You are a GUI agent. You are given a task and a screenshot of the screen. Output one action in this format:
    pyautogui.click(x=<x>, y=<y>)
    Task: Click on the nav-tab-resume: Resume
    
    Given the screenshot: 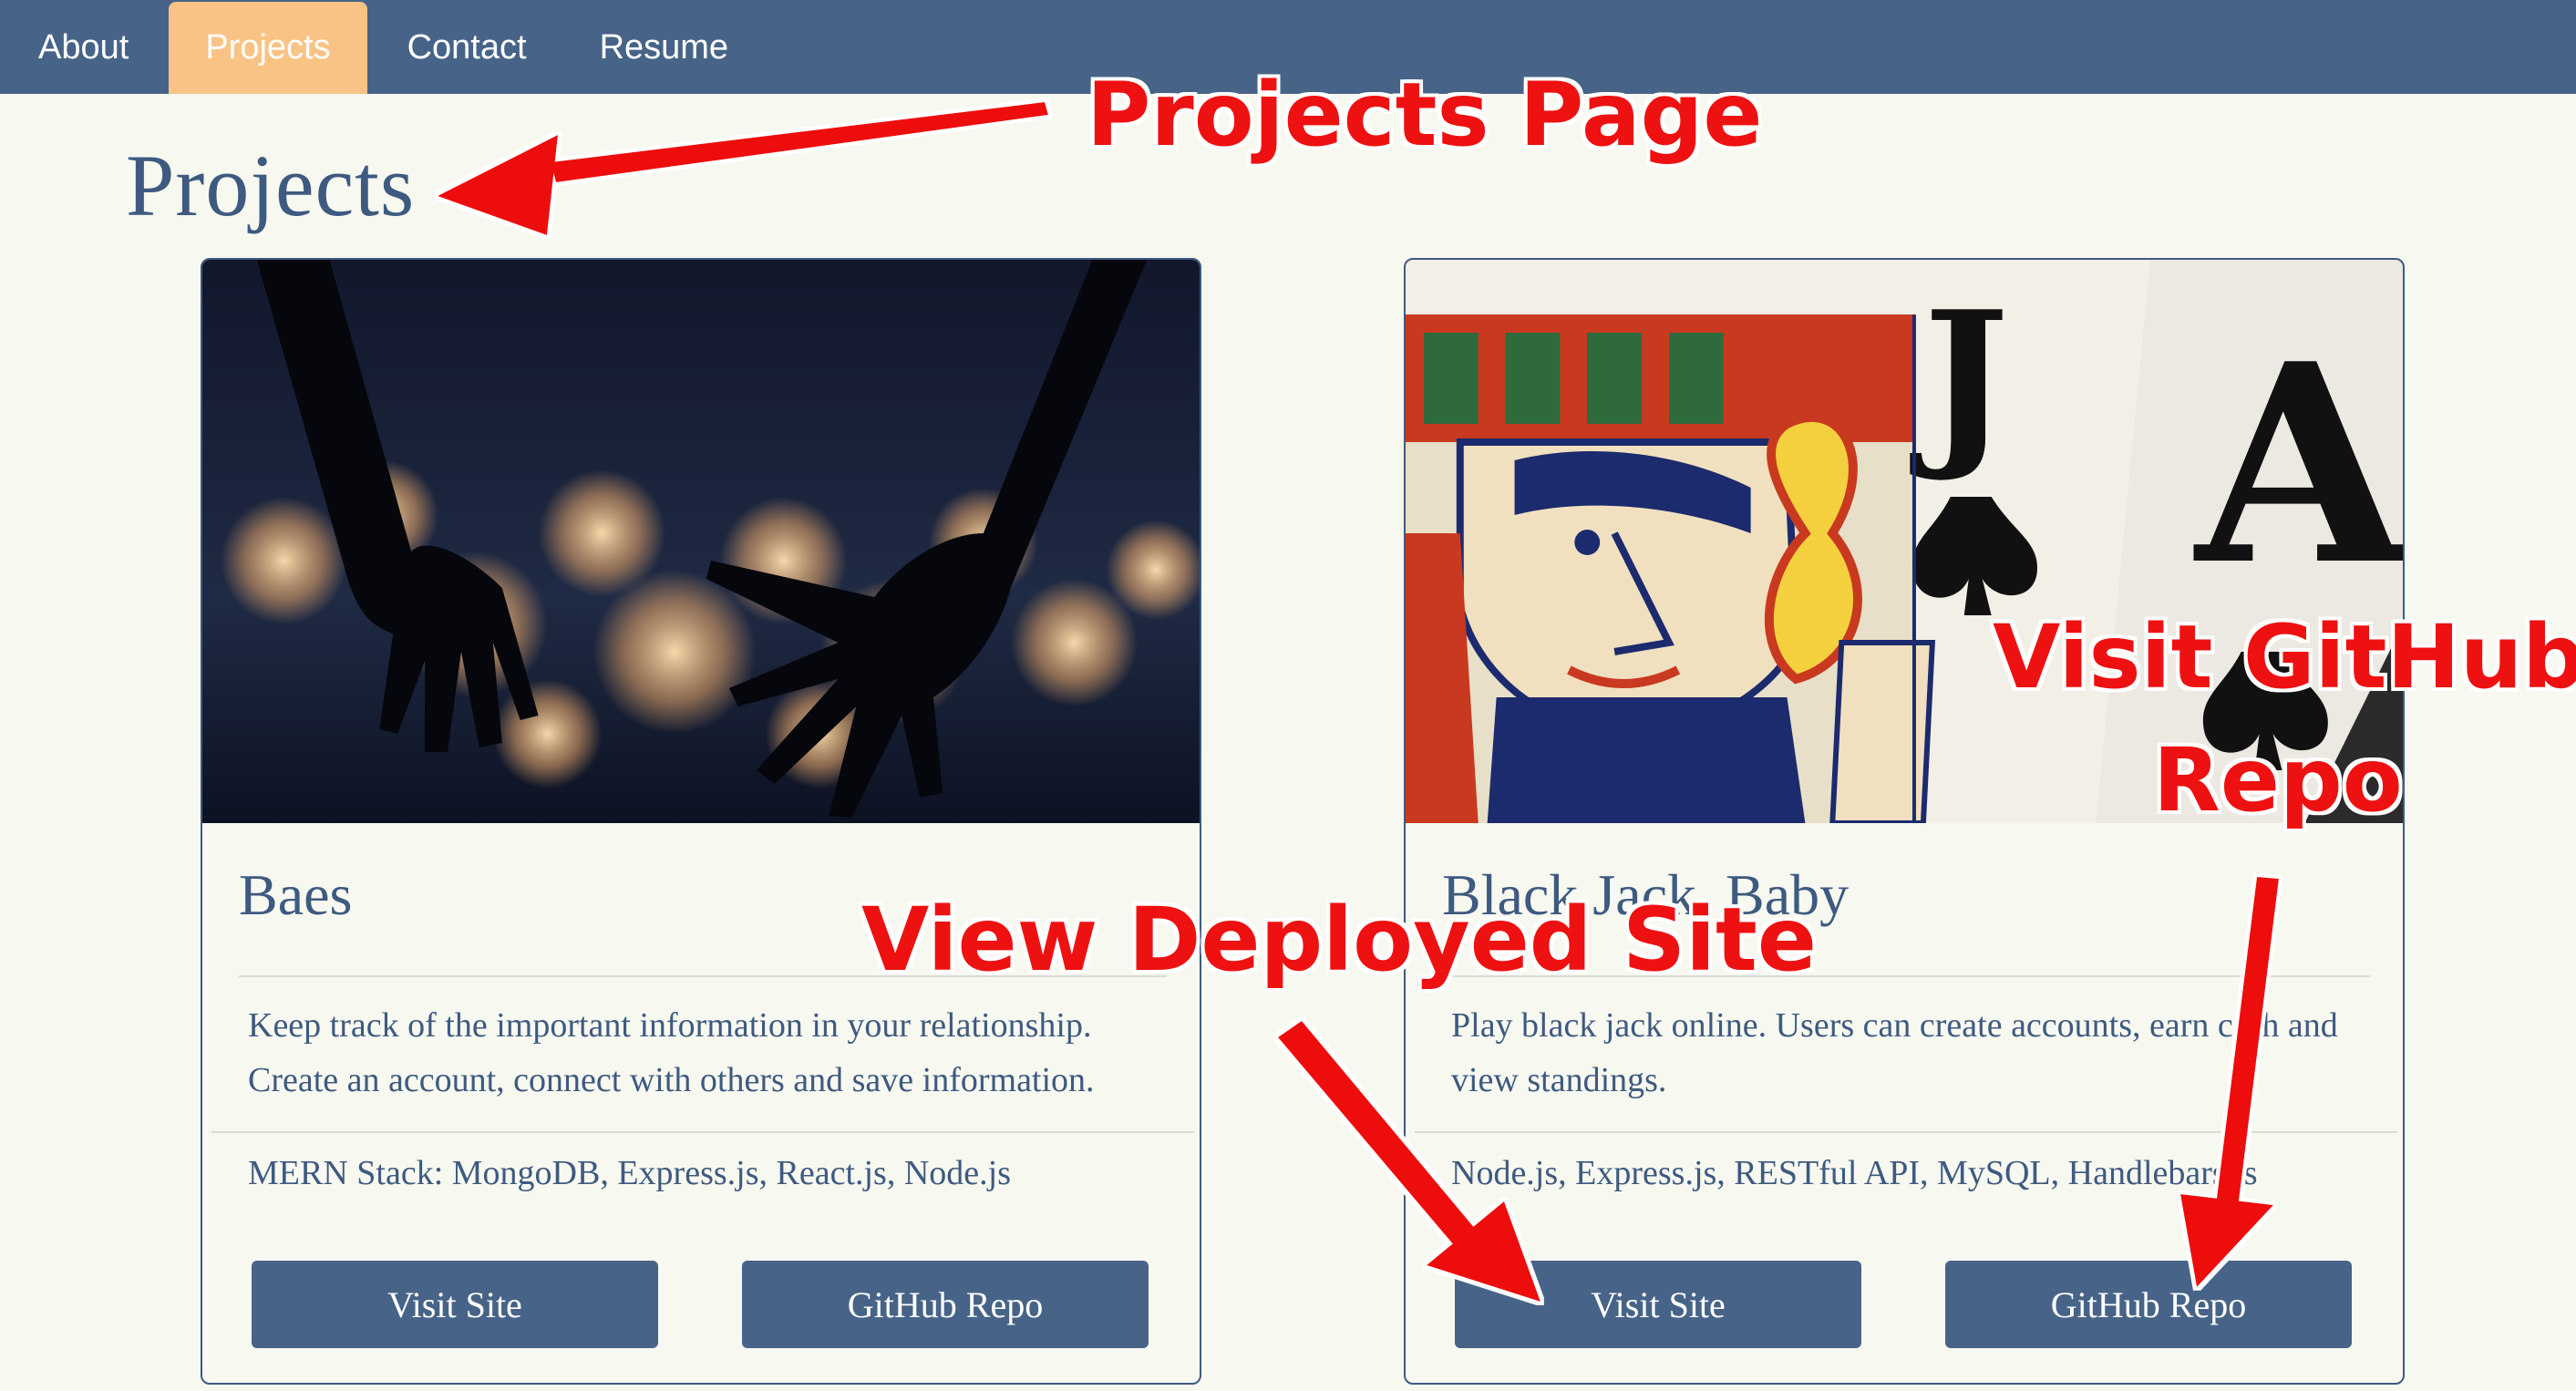 What is the action you would take?
    pyautogui.click(x=664, y=48)
    